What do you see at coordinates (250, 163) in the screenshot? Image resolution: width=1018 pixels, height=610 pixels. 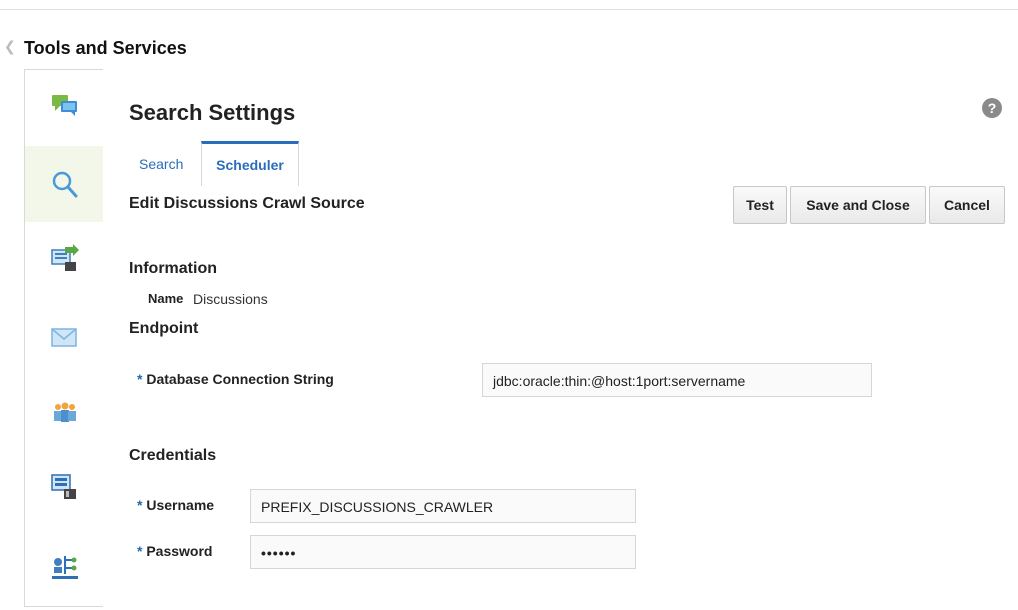 I see `tab-scheduler: Scheduler` at bounding box center [250, 163].